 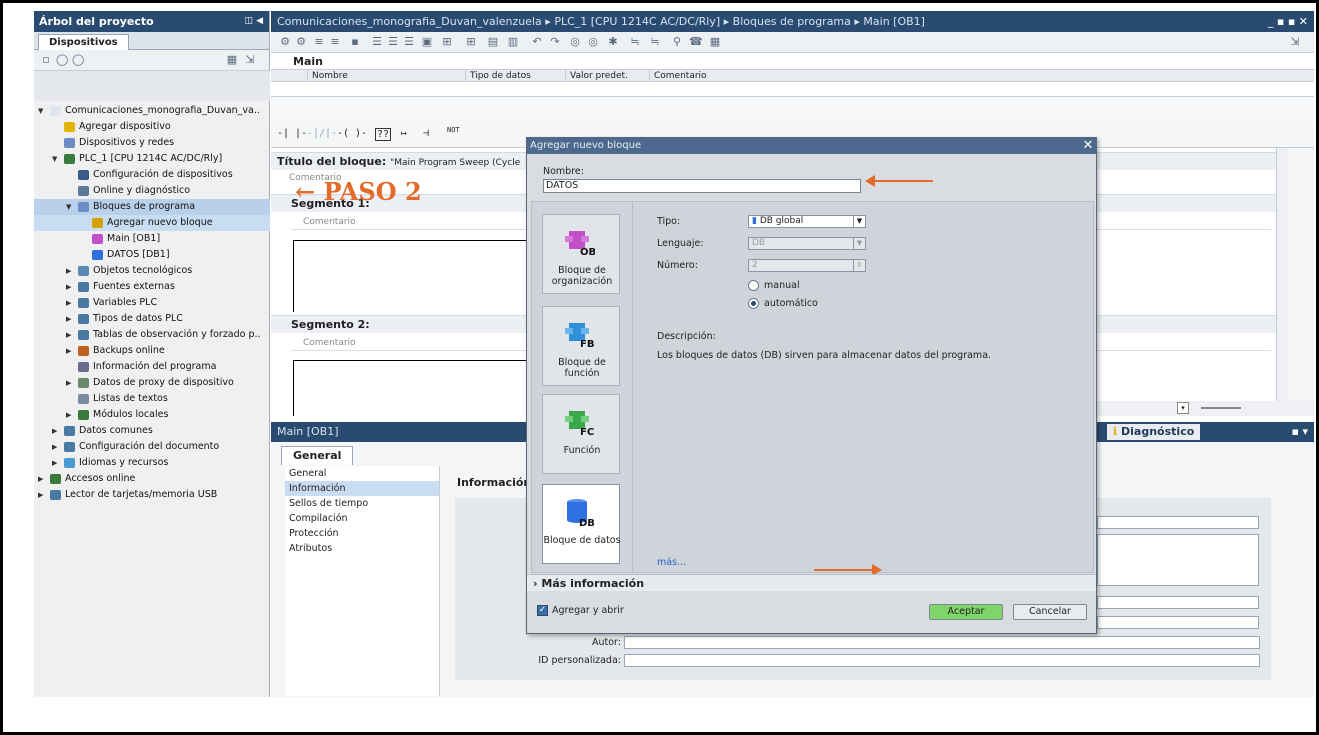 What do you see at coordinates (250, 60) in the screenshot?
I see `export-icon: ⇲` at bounding box center [250, 60].